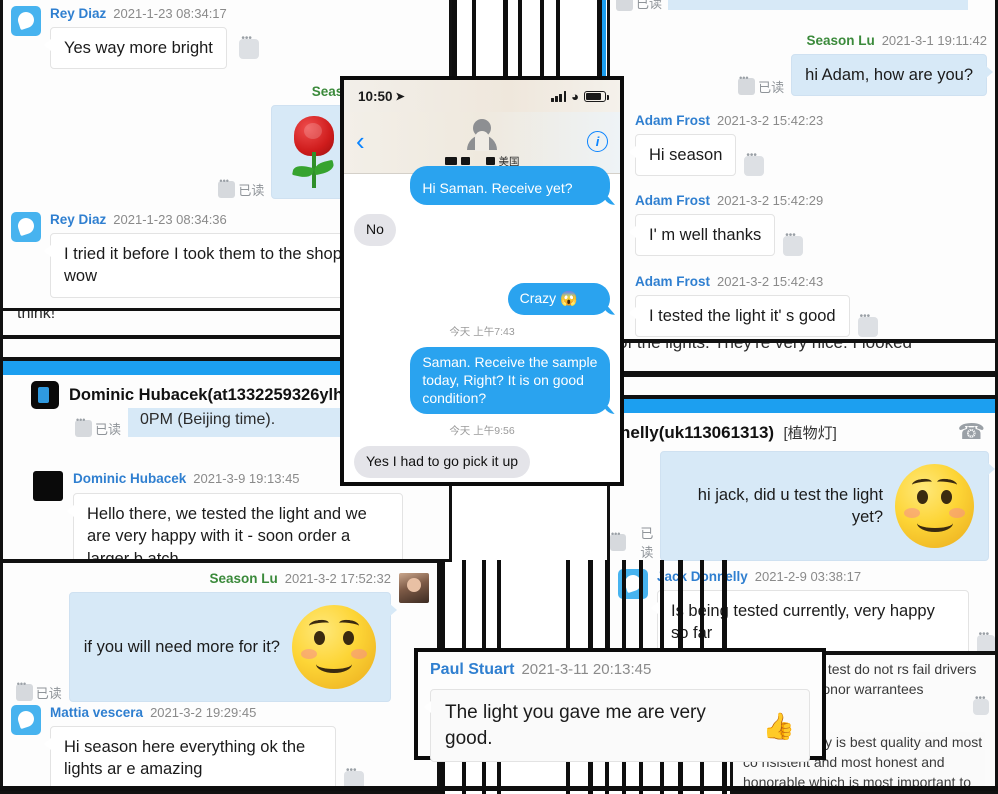 The width and height of the screenshot is (998, 794). What do you see at coordinates (802, 406) in the screenshot?
I see `window-titlebar-accent` at bounding box center [802, 406].